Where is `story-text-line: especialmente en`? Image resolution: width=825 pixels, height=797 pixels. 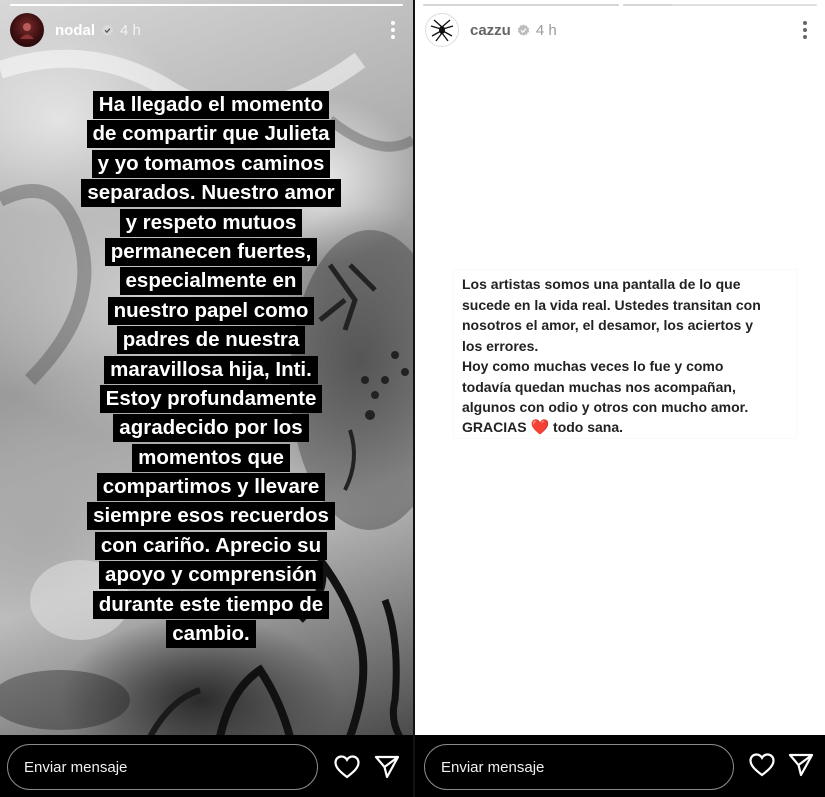 story-text-line: especialmente en is located at coordinates (211, 281).